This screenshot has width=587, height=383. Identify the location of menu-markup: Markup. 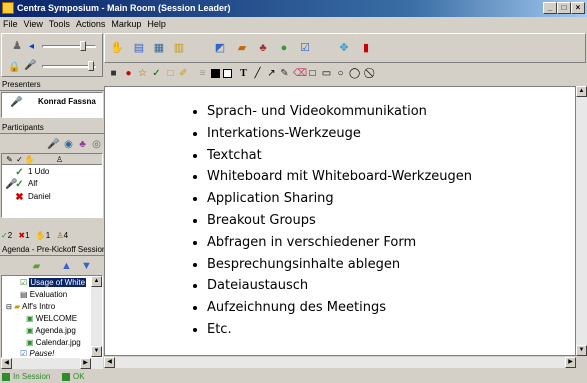
(126, 24).